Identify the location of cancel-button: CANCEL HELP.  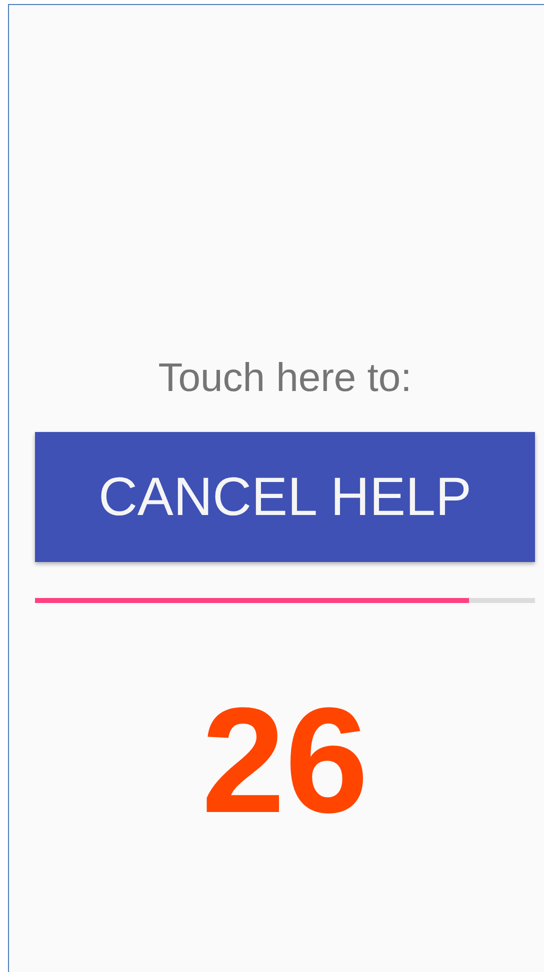
(285, 497).